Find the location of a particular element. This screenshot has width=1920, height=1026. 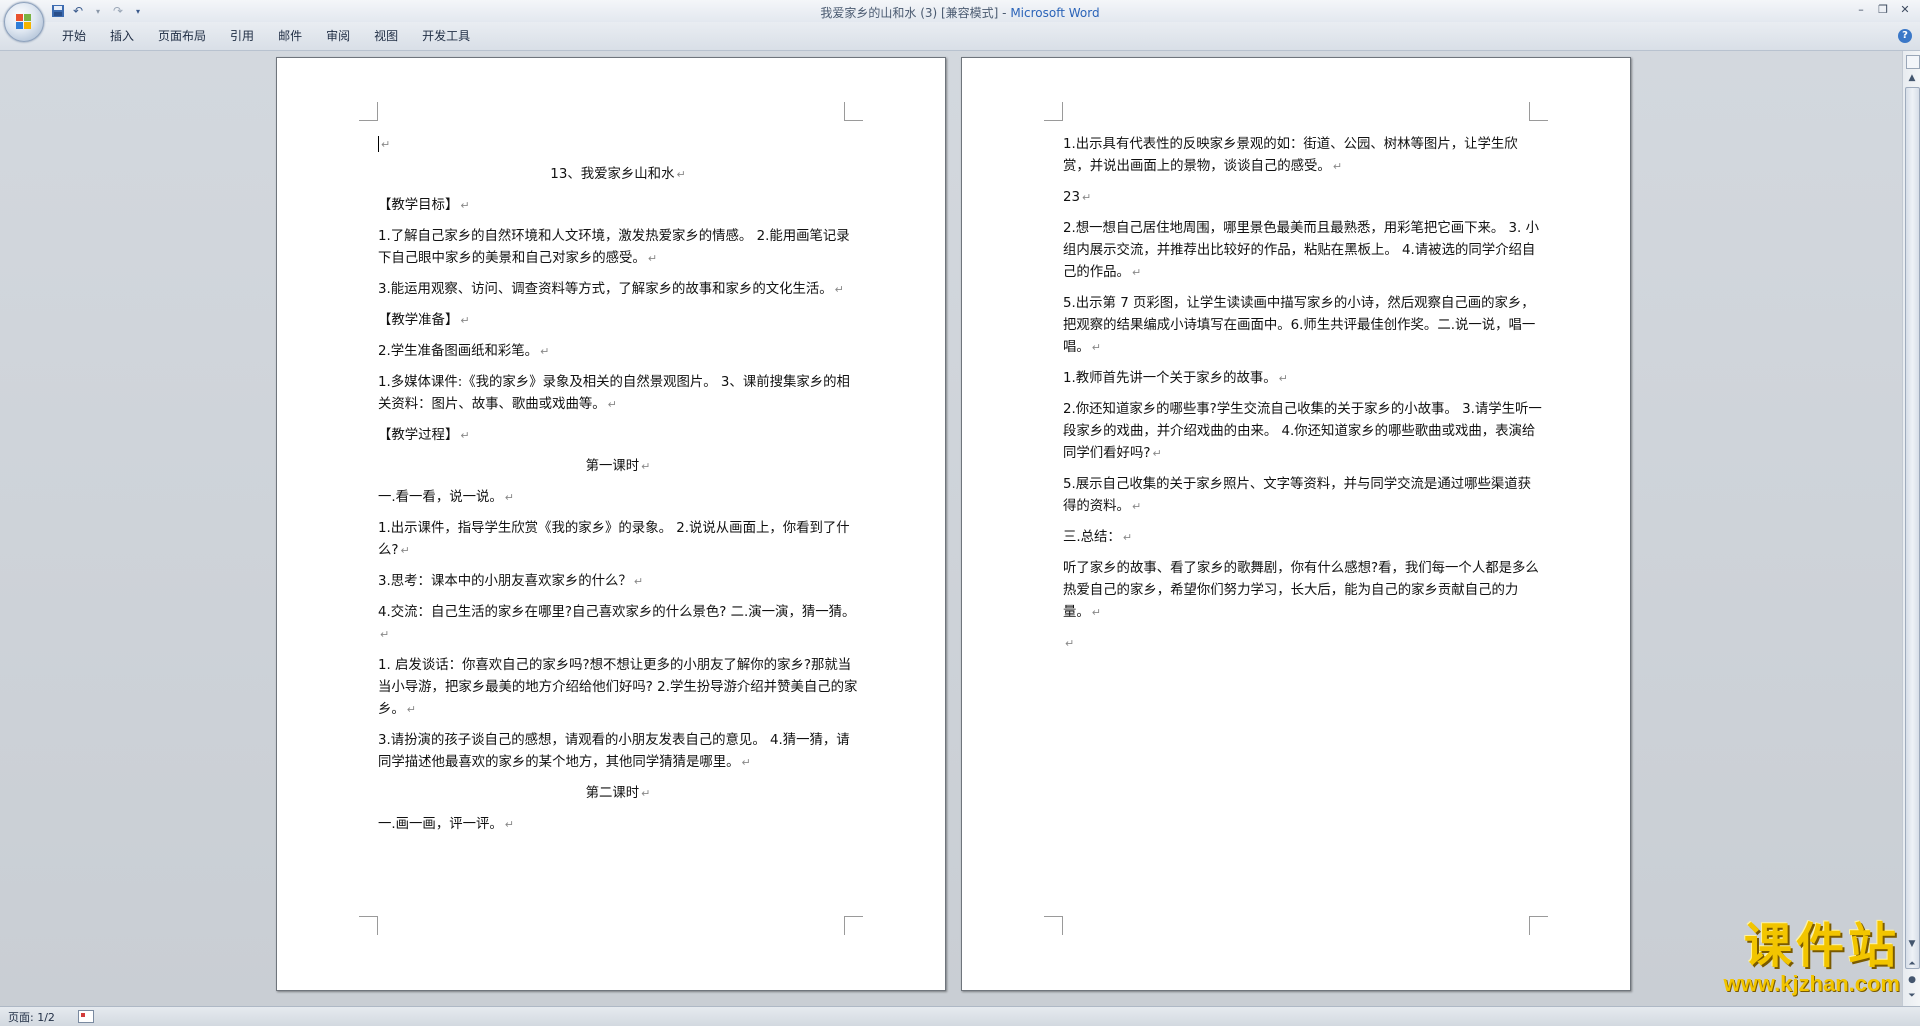

next-page-icon: ⏷ is located at coordinates (1912, 996).